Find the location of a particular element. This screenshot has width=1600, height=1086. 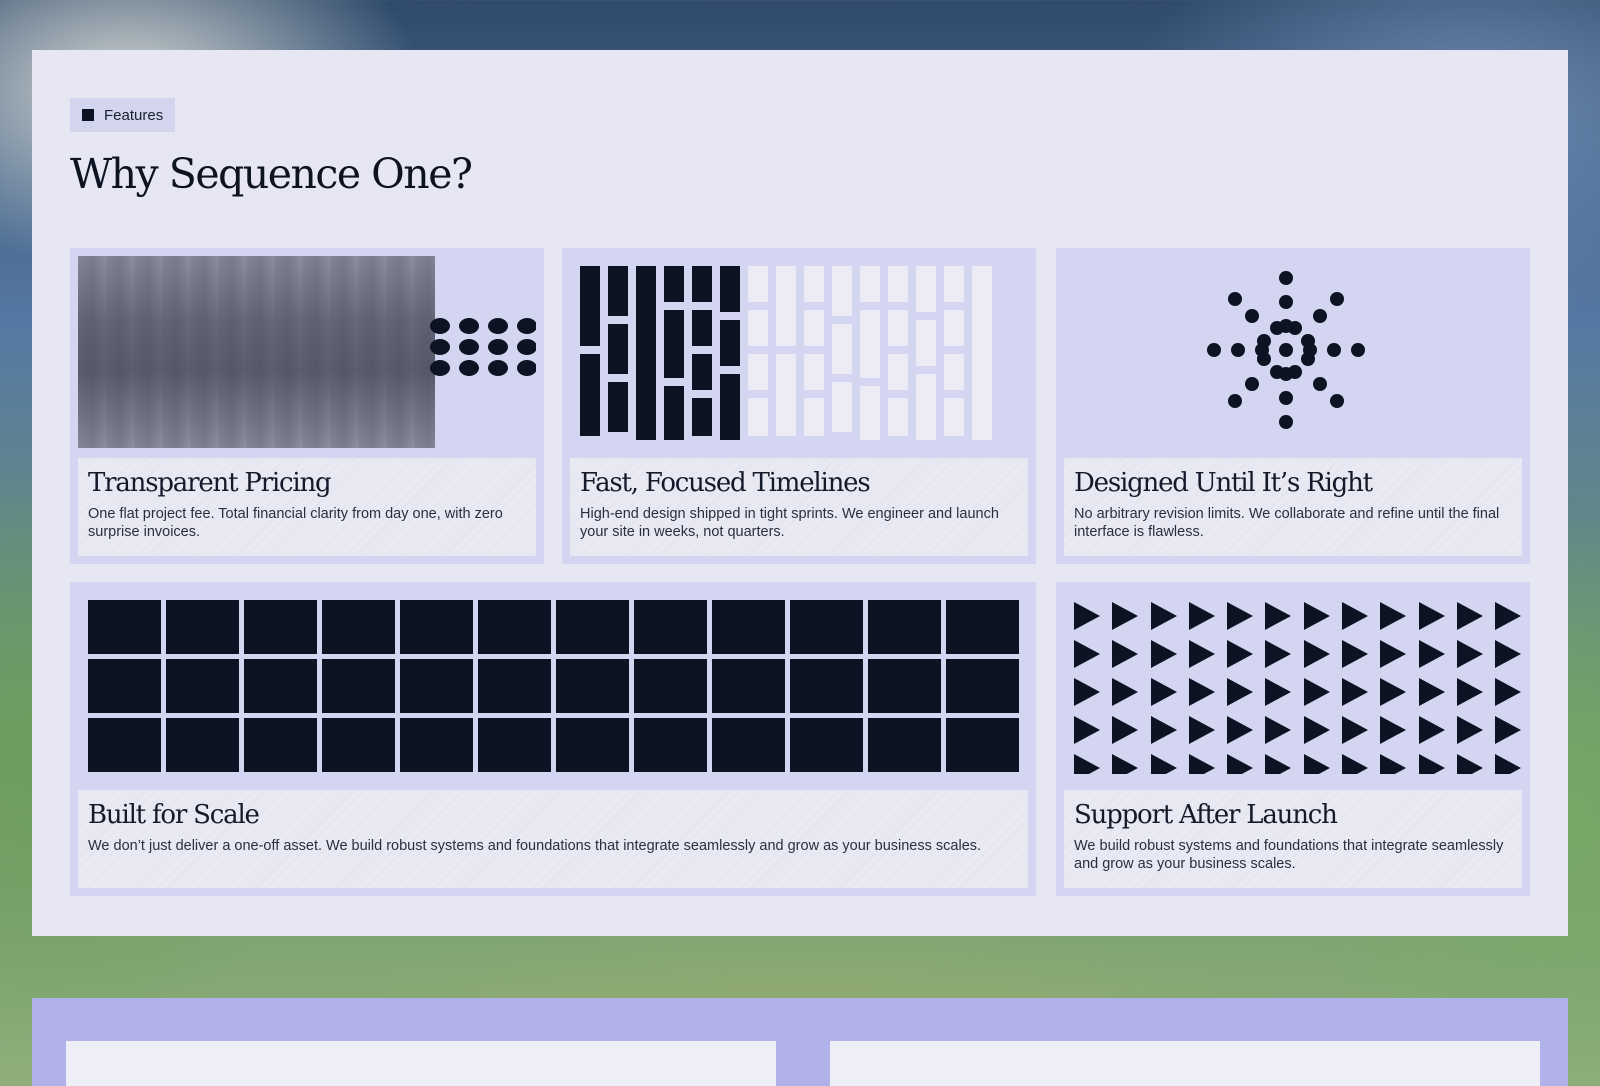

next-section-panel is located at coordinates (800, 1042).